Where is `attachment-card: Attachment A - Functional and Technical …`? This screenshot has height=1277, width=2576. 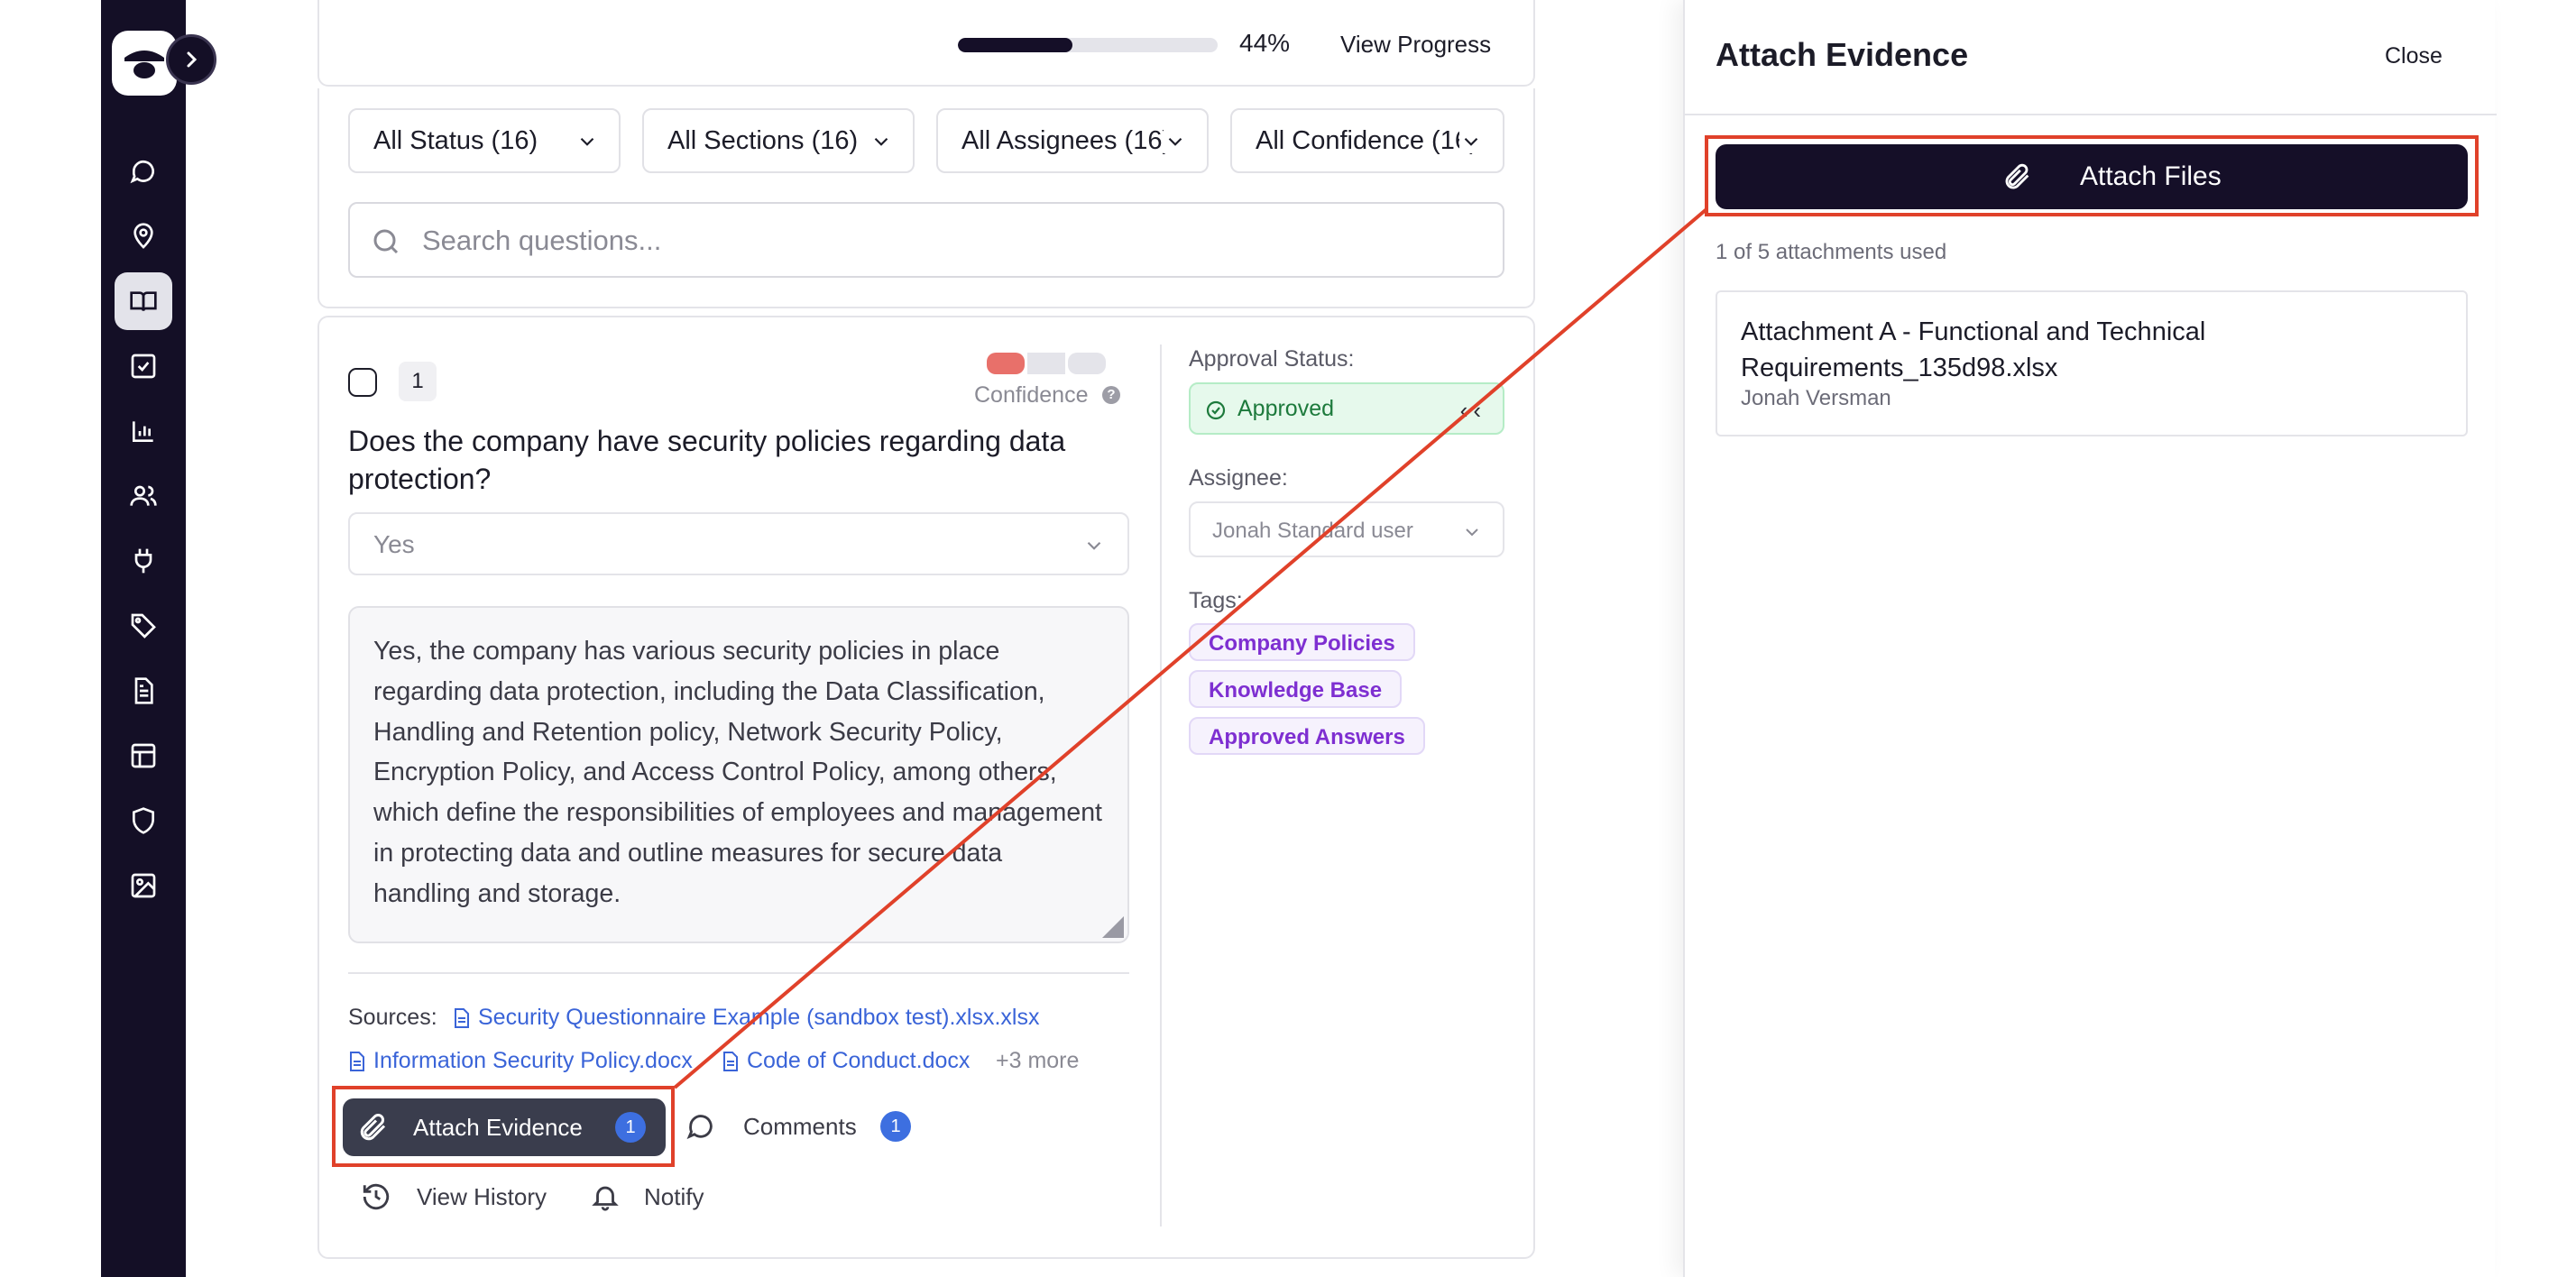 attachment-card: Attachment A - Functional and Technical … is located at coordinates (2092, 363).